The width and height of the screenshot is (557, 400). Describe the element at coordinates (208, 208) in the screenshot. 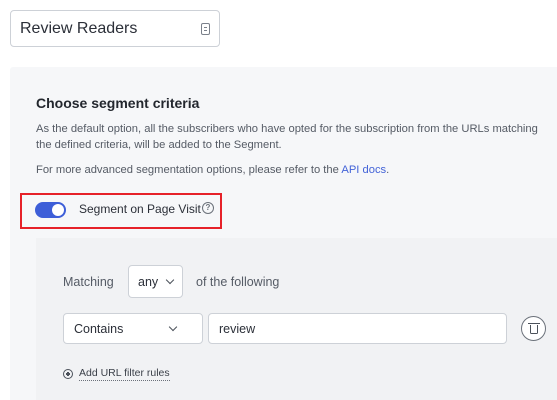

I see `question-circle-icon: ?` at that location.